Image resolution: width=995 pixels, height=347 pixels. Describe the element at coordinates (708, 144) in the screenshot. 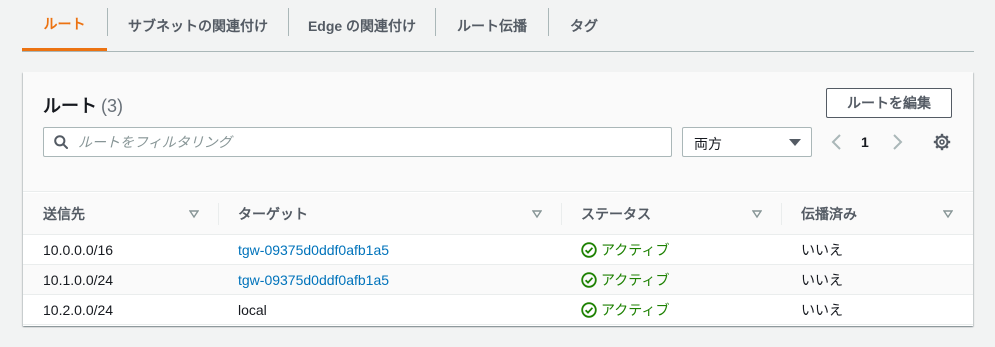

I see `filter-select-value: 両方` at that location.